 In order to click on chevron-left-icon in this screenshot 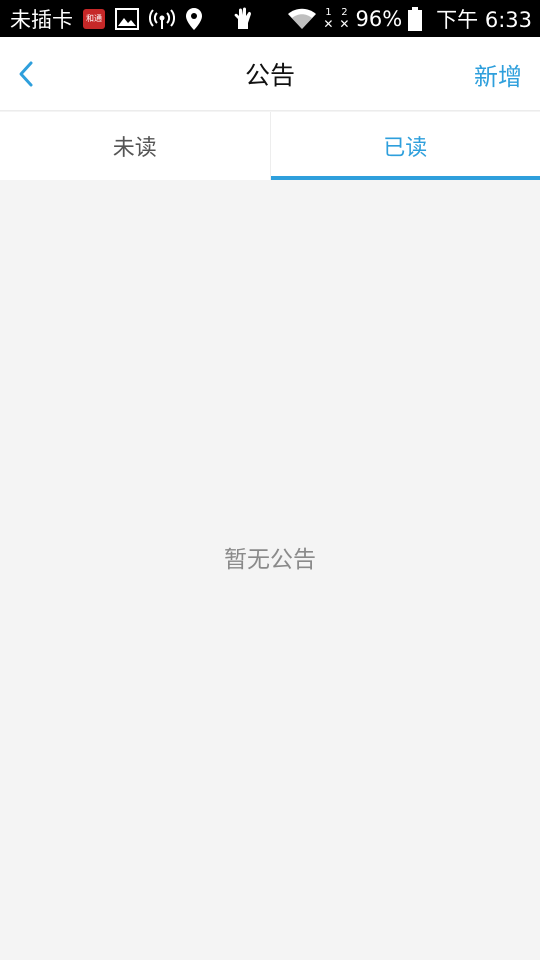, I will do `click(26, 74)`.